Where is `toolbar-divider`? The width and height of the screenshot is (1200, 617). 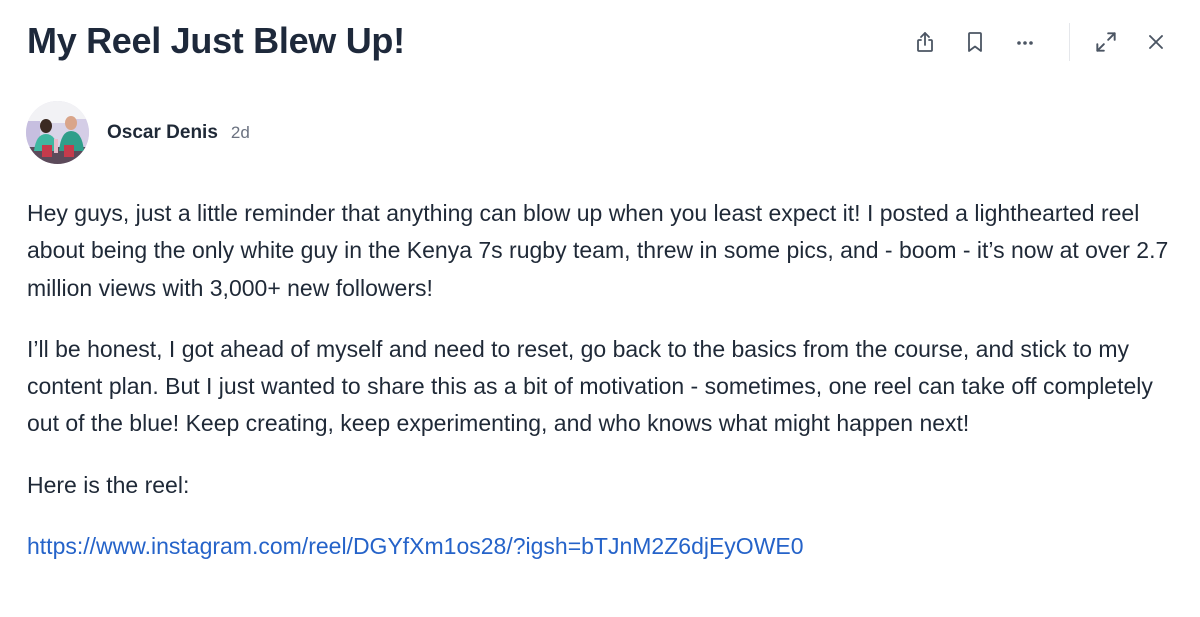
toolbar-divider is located at coordinates (1069, 42).